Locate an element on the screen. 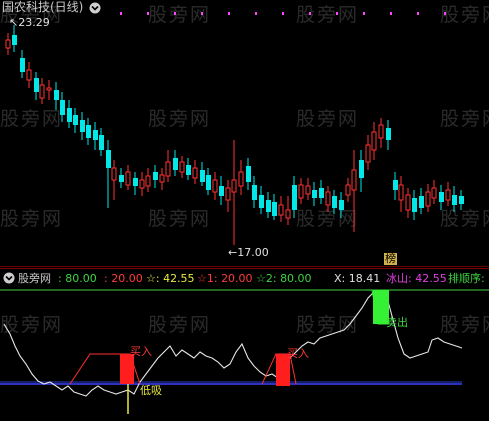 The height and width of the screenshot is (421, 489). low-price-marker: ←17.00 is located at coordinates (248, 253).